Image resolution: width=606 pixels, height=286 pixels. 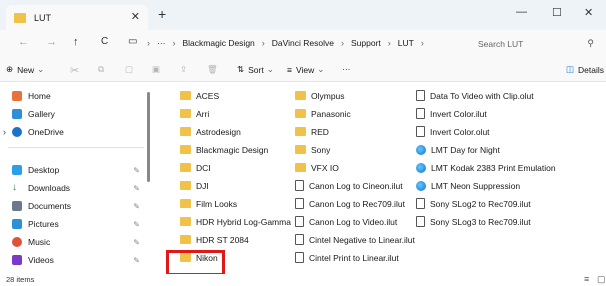 What do you see at coordinates (346, 221) in the screenshot?
I see `list-item: Canon Log to Video.ilut` at bounding box center [346, 221].